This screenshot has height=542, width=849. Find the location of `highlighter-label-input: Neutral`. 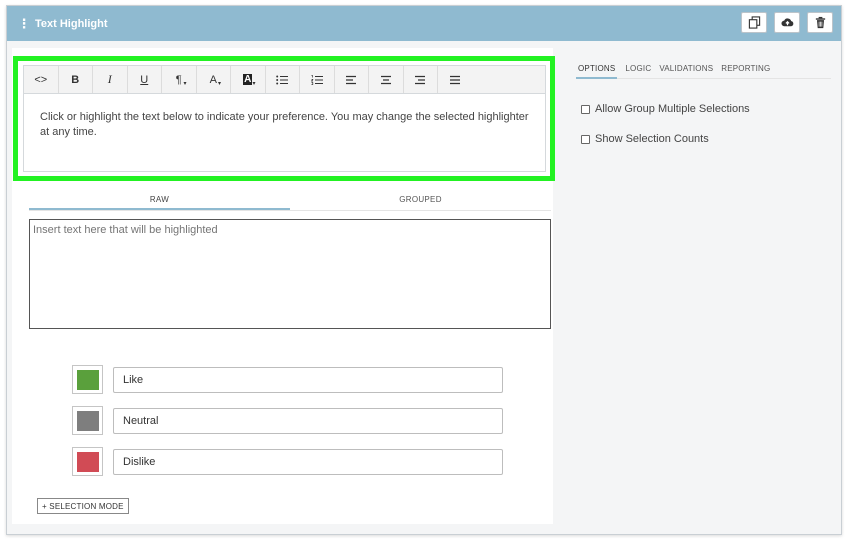

highlighter-label-input: Neutral is located at coordinates (308, 420).